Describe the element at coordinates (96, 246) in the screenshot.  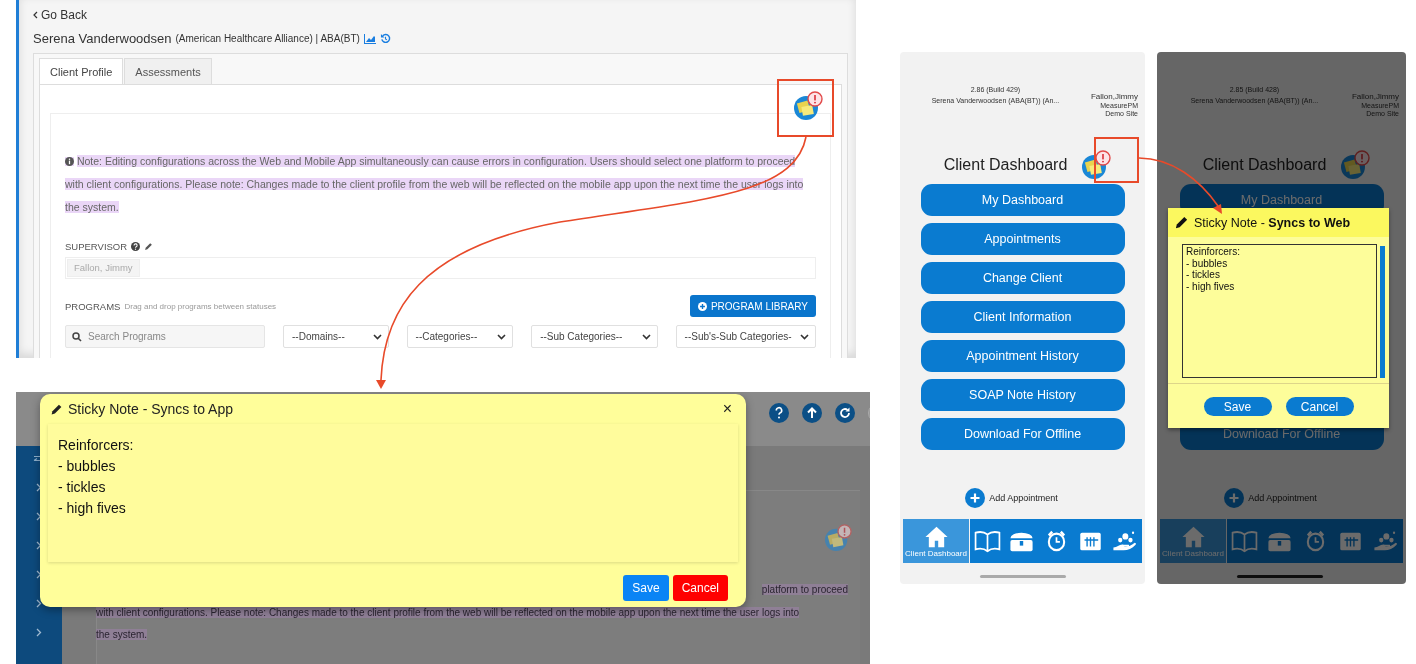
I see `field-label: SUPERVISOR` at that location.